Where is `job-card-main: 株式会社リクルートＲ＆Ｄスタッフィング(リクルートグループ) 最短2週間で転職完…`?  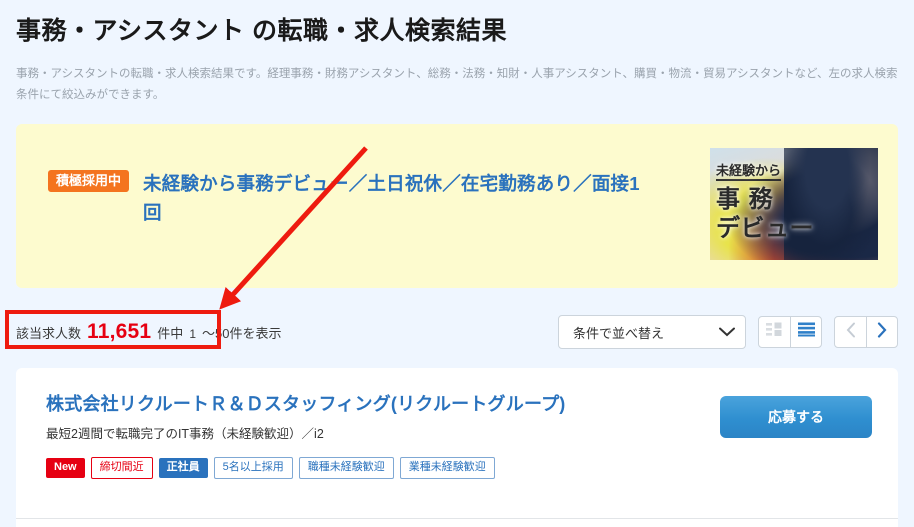
job-card-main: 株式会社リクルートＲ＆Ｄスタッフィング(リクルートグループ) 最短2週間で転職完… is located at coordinates (383, 437).